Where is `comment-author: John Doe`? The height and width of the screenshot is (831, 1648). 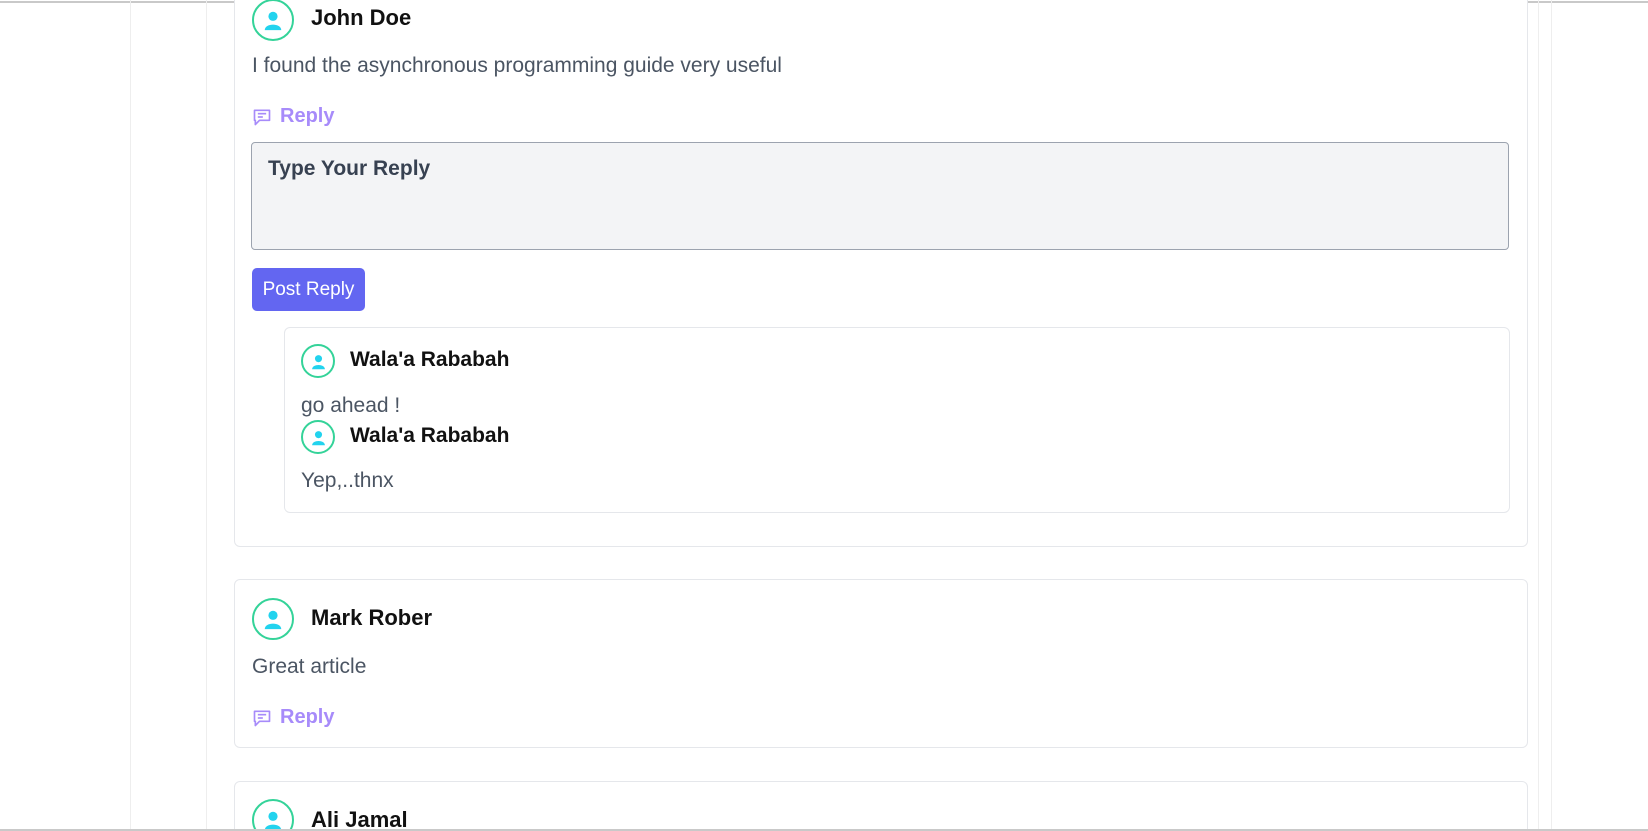
comment-author: John Doe is located at coordinates (361, 17).